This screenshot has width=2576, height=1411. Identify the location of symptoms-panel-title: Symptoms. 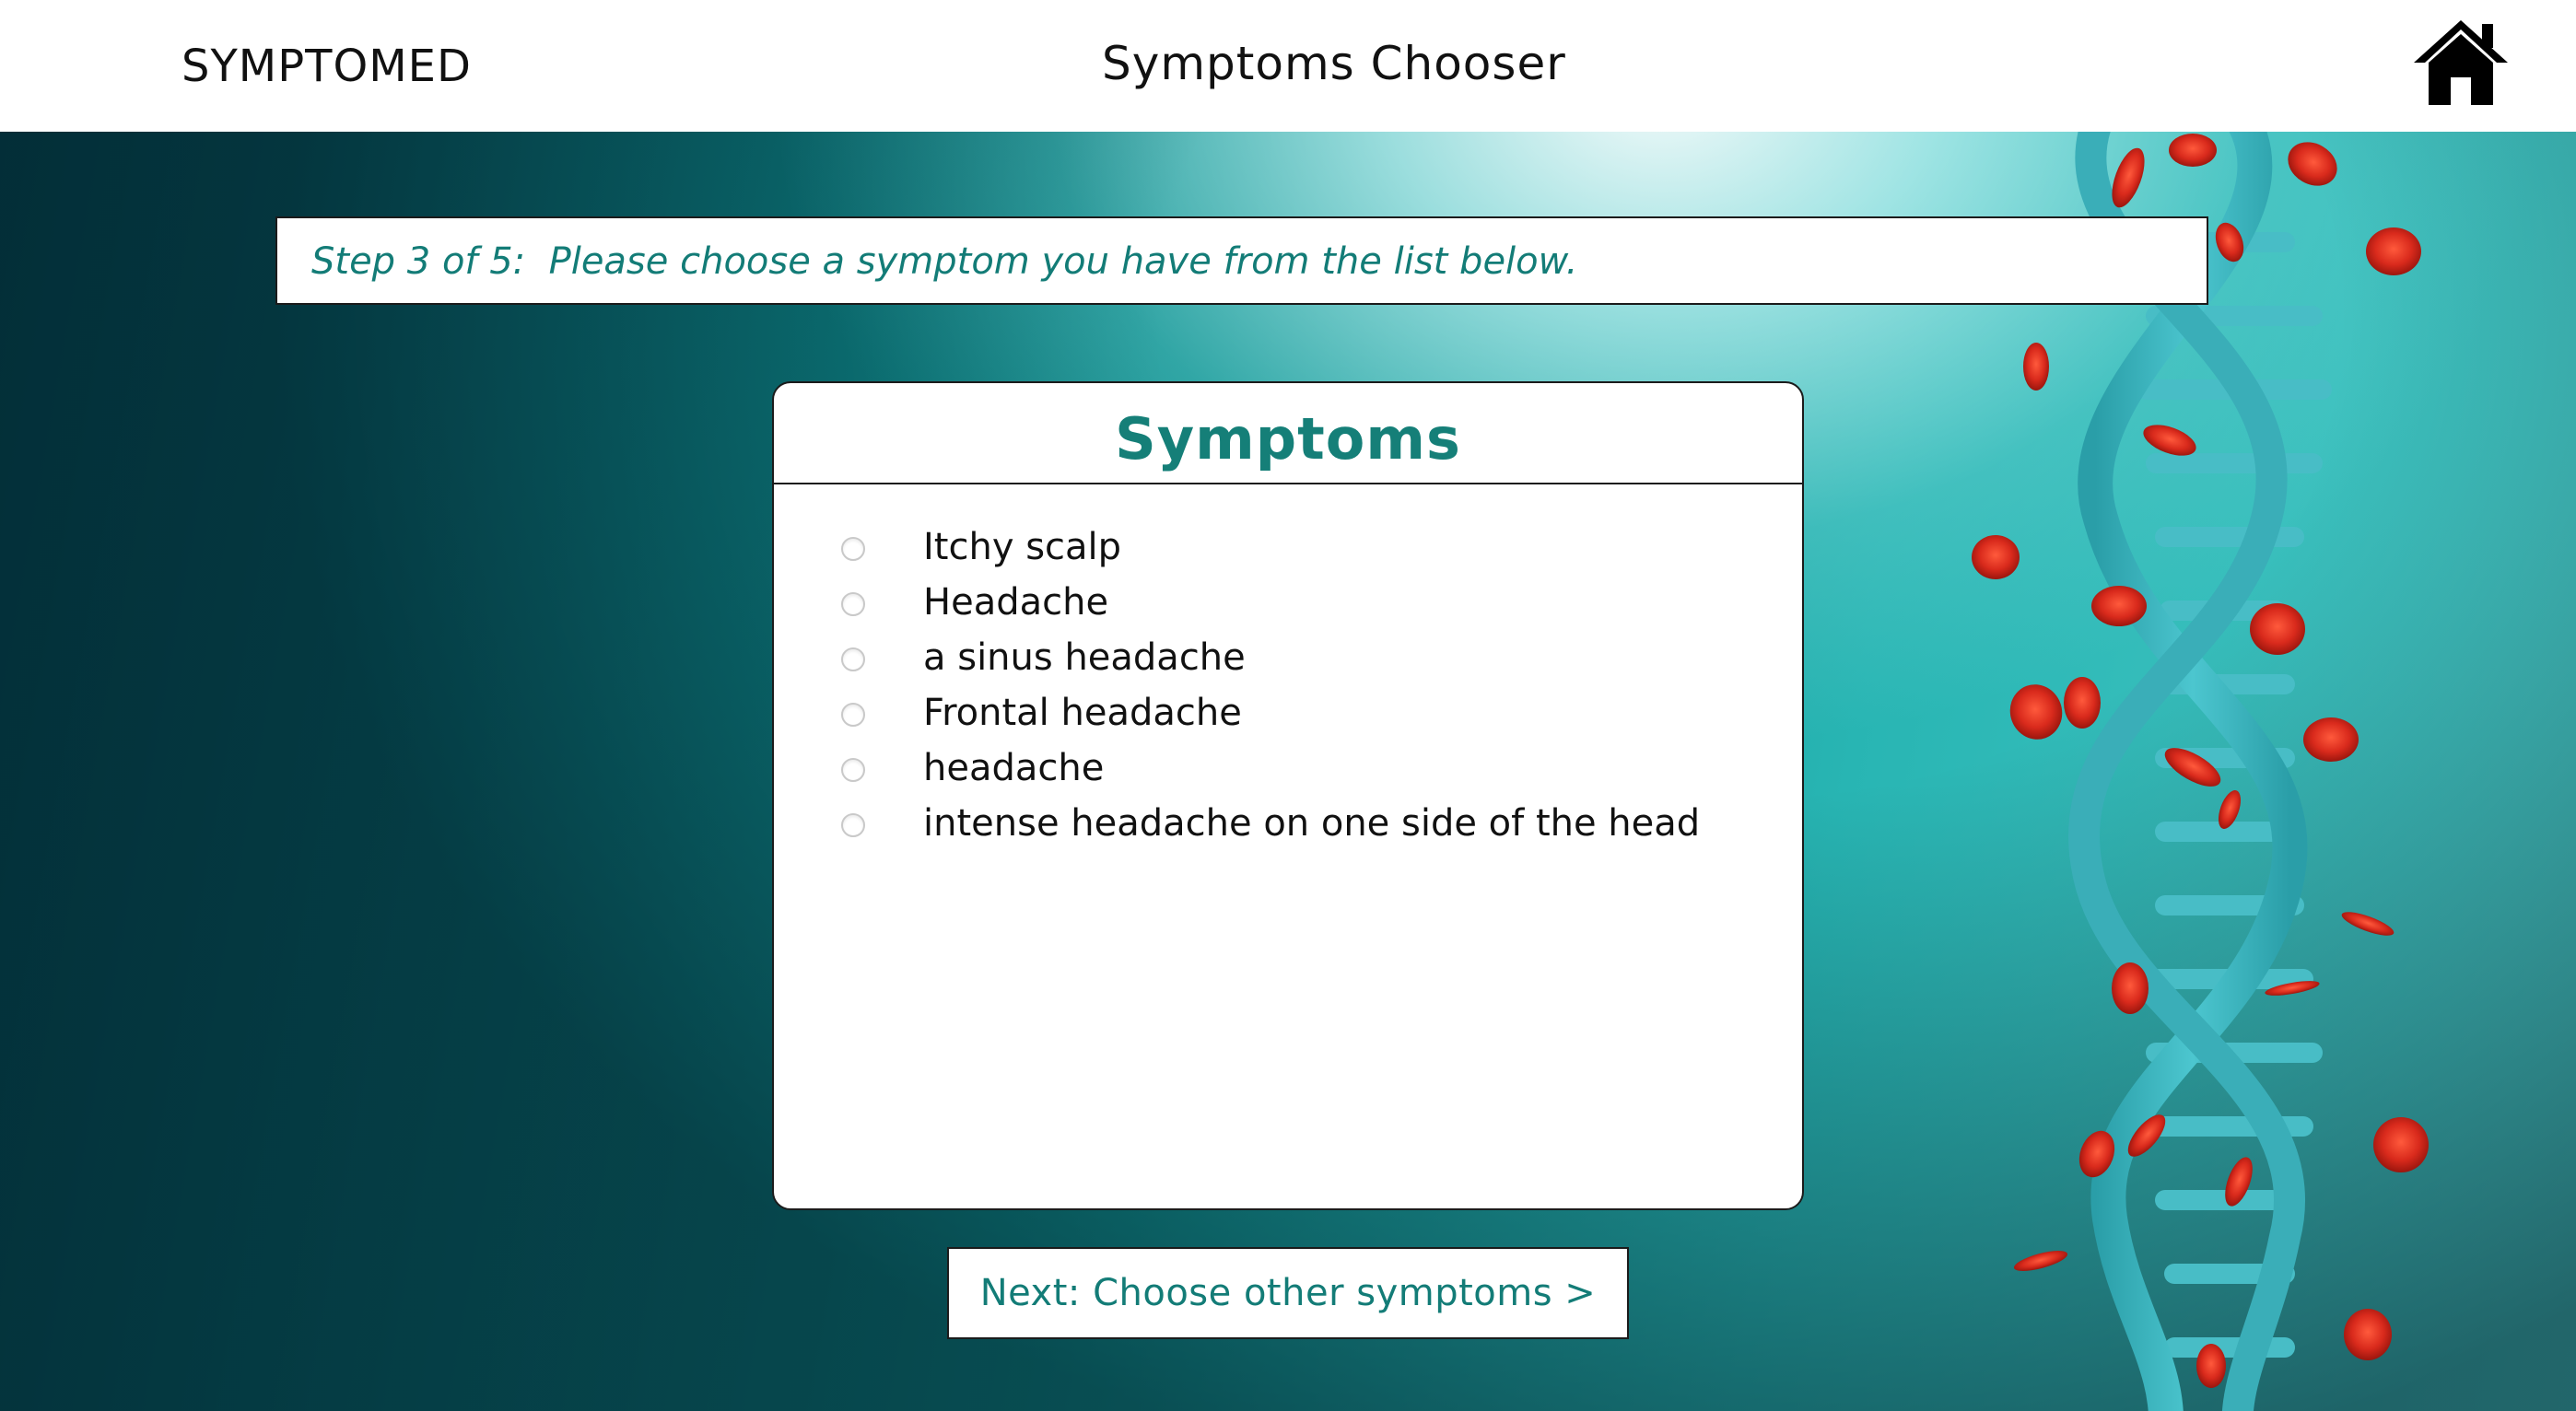
(1288, 438).